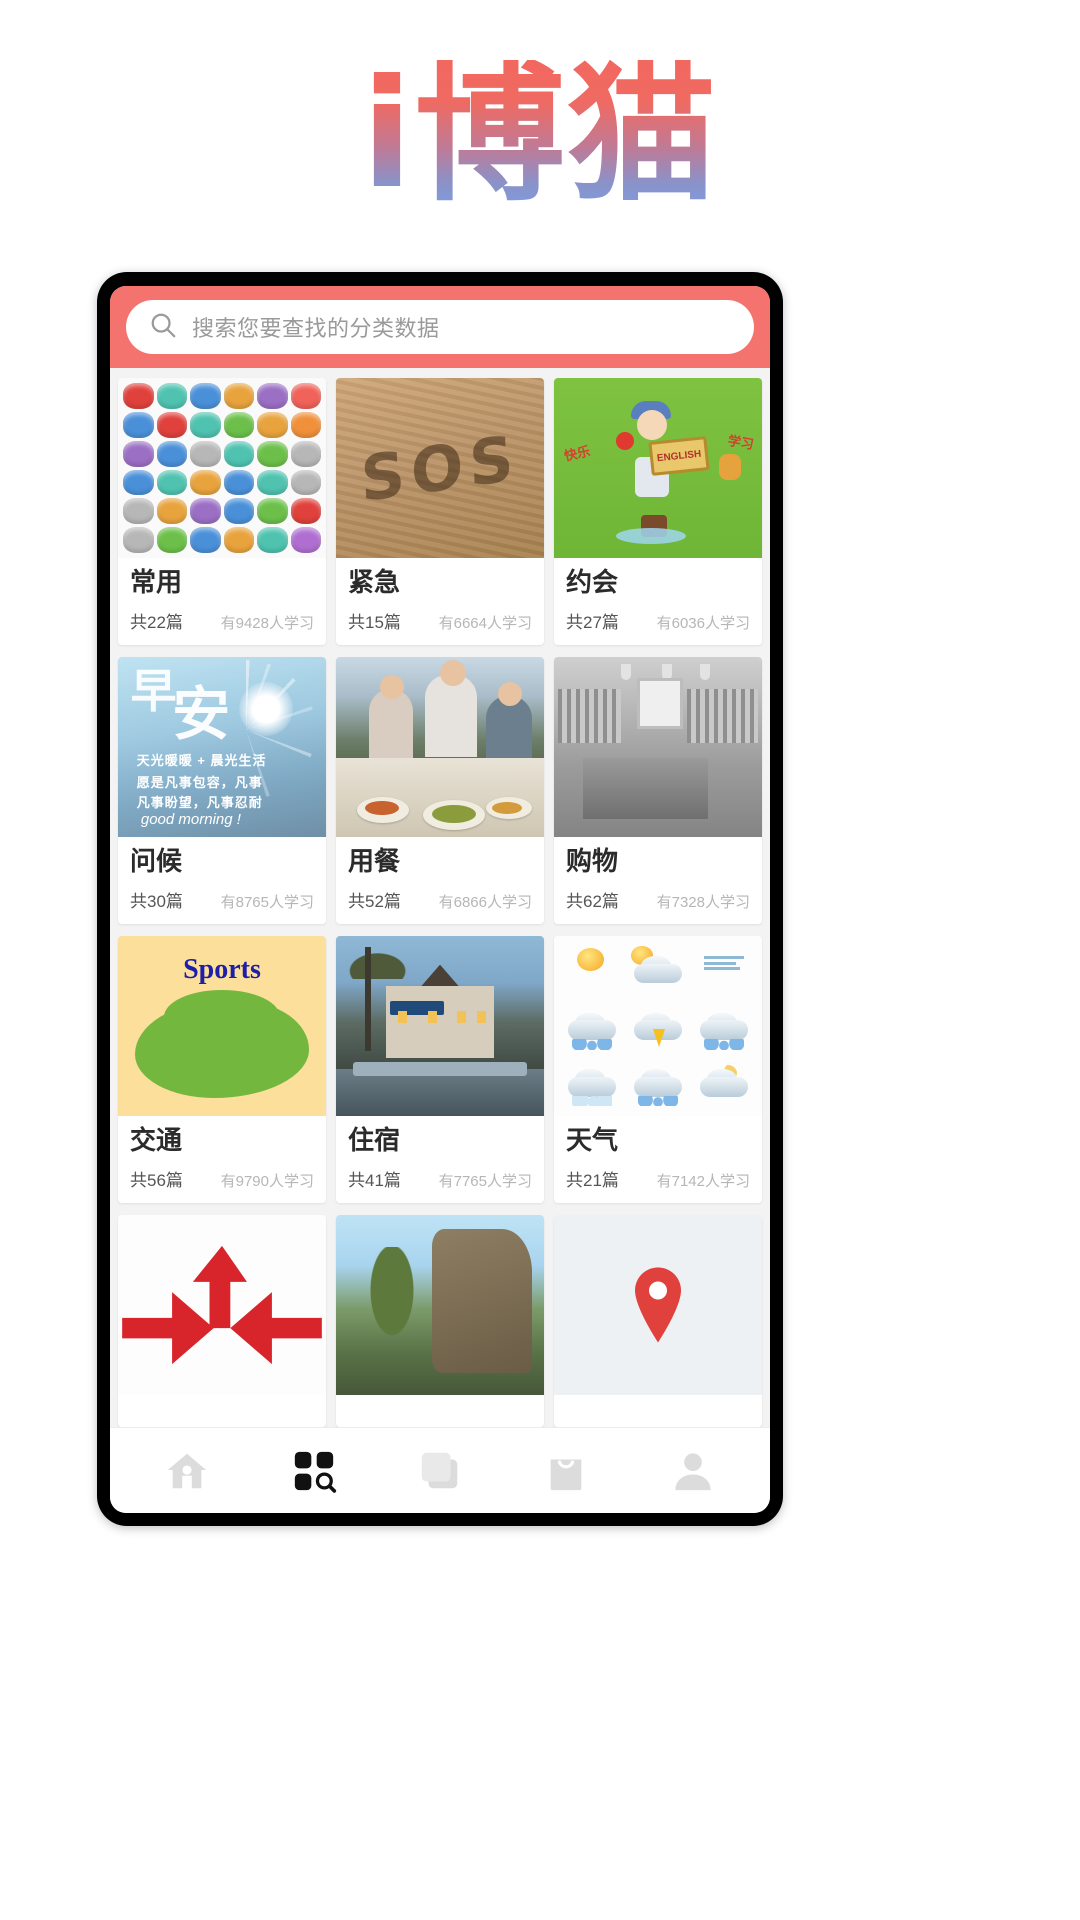 This screenshot has height=1920, width=1080. I want to click on learner-count: 有7328人学习, so click(703, 902).